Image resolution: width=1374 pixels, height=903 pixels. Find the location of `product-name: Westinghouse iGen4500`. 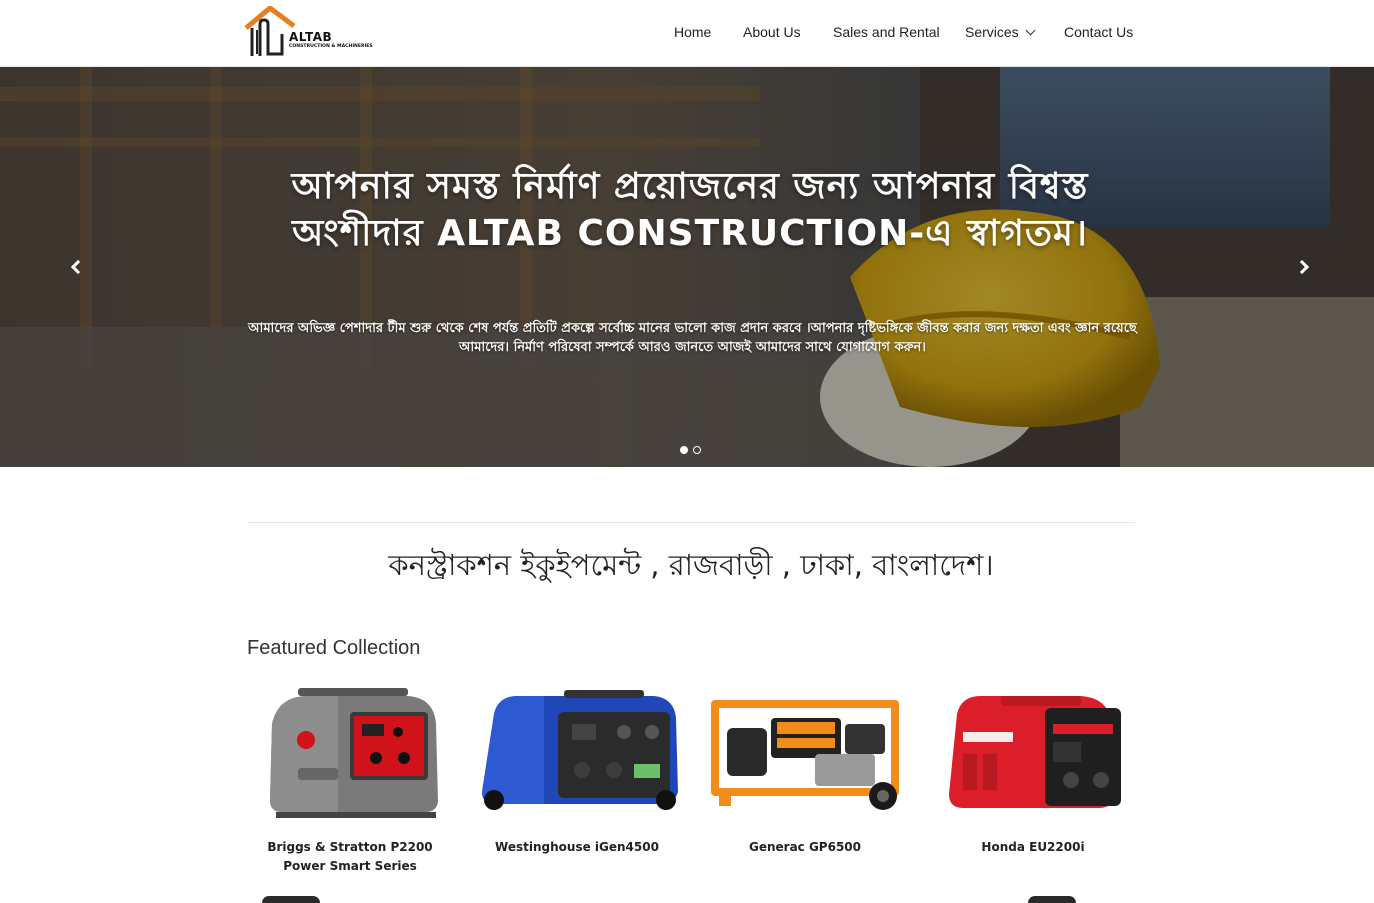

product-name: Westinghouse iGen4500 is located at coordinates (577, 847).